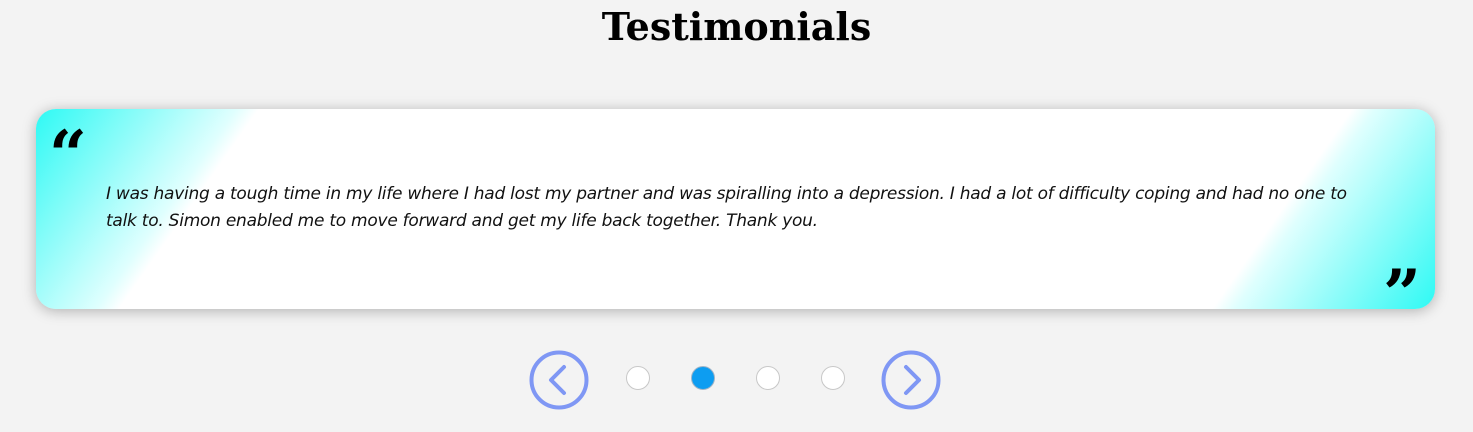 The height and width of the screenshot is (432, 1473). I want to click on previous-button, so click(559, 380).